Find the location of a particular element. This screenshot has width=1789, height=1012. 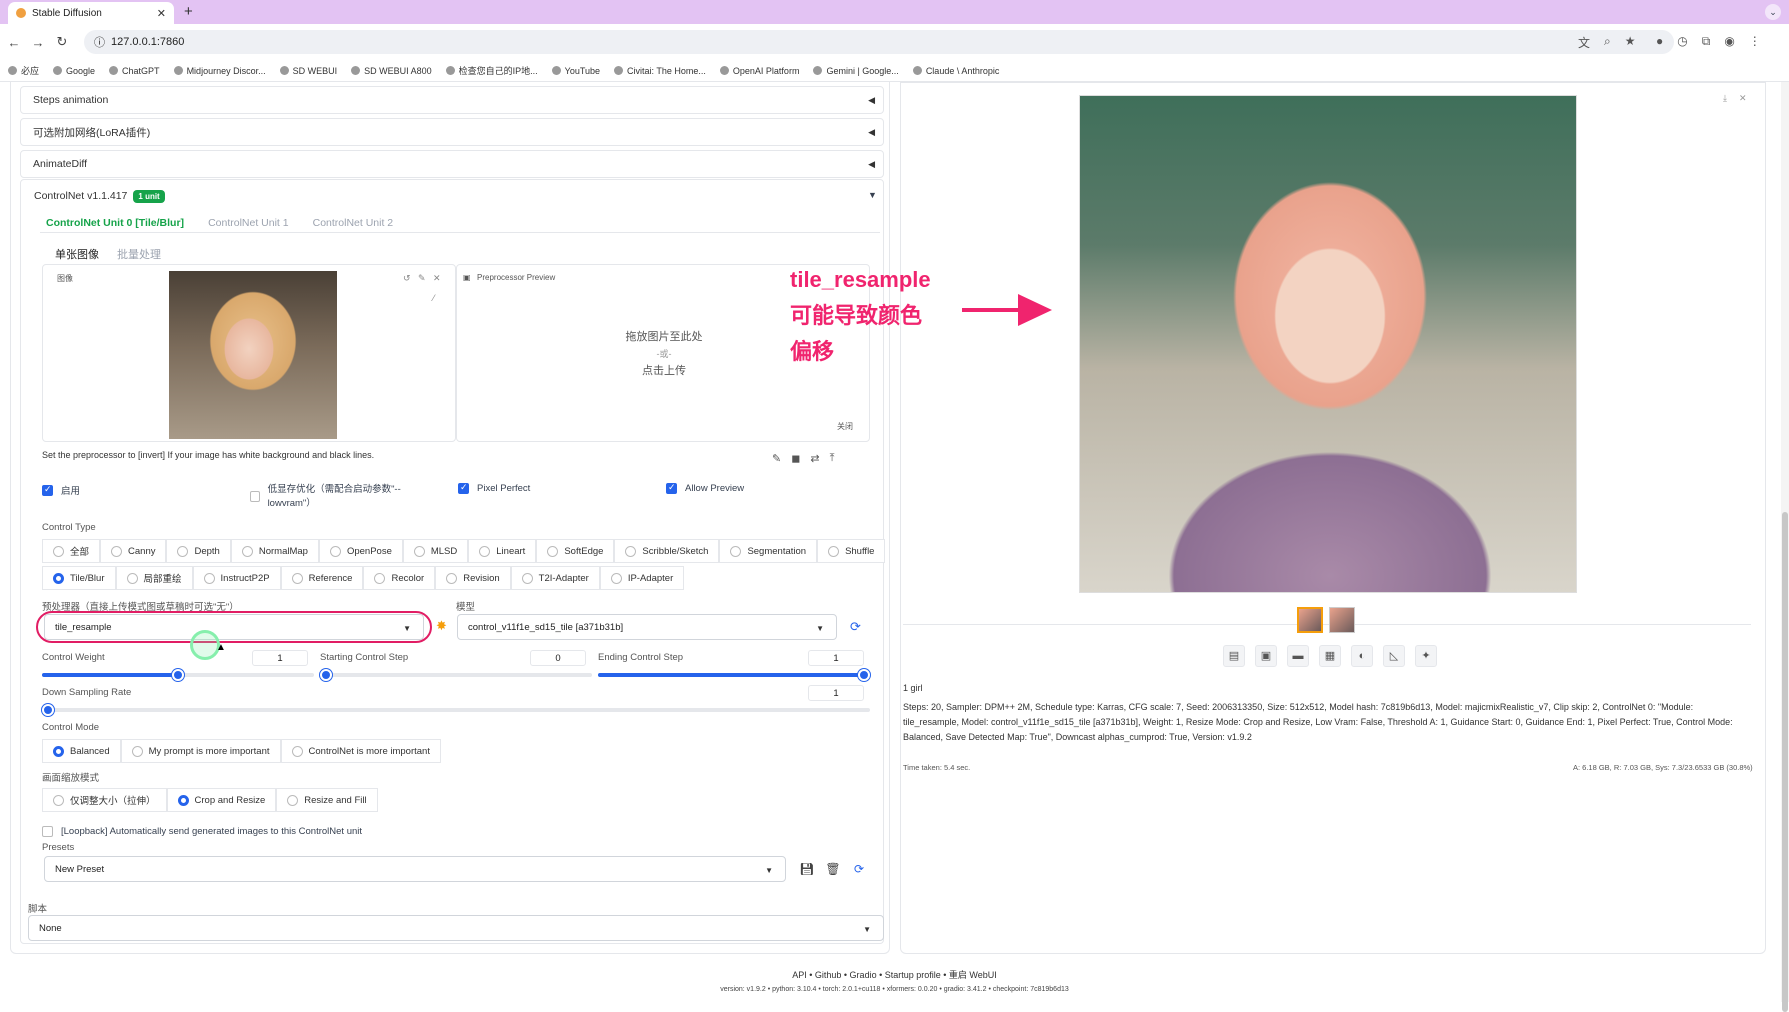

start-step-input: 0 is located at coordinates (558, 658).